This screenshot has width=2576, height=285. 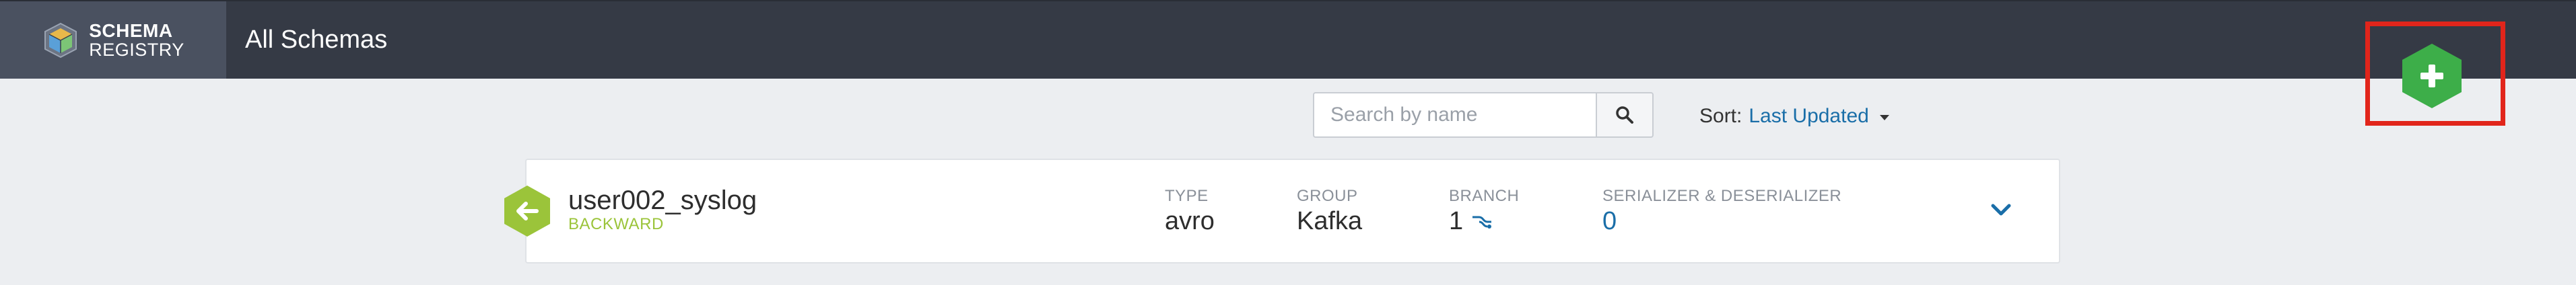 What do you see at coordinates (527, 211) in the screenshot?
I see `compatibility-badge` at bounding box center [527, 211].